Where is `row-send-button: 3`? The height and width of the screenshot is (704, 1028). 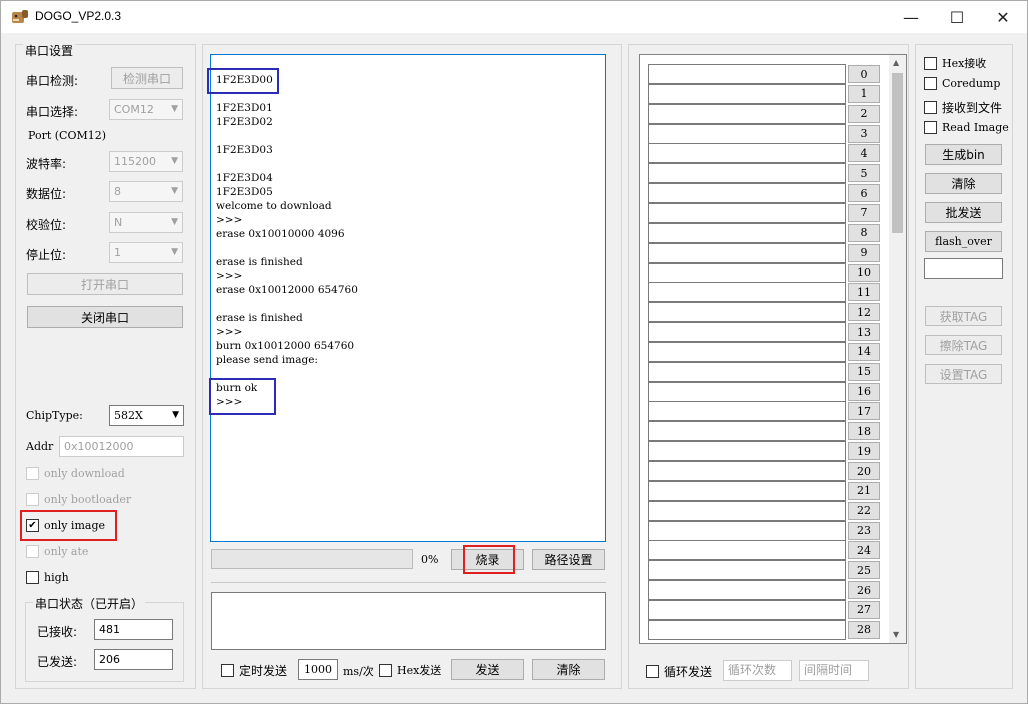 row-send-button: 3 is located at coordinates (864, 133).